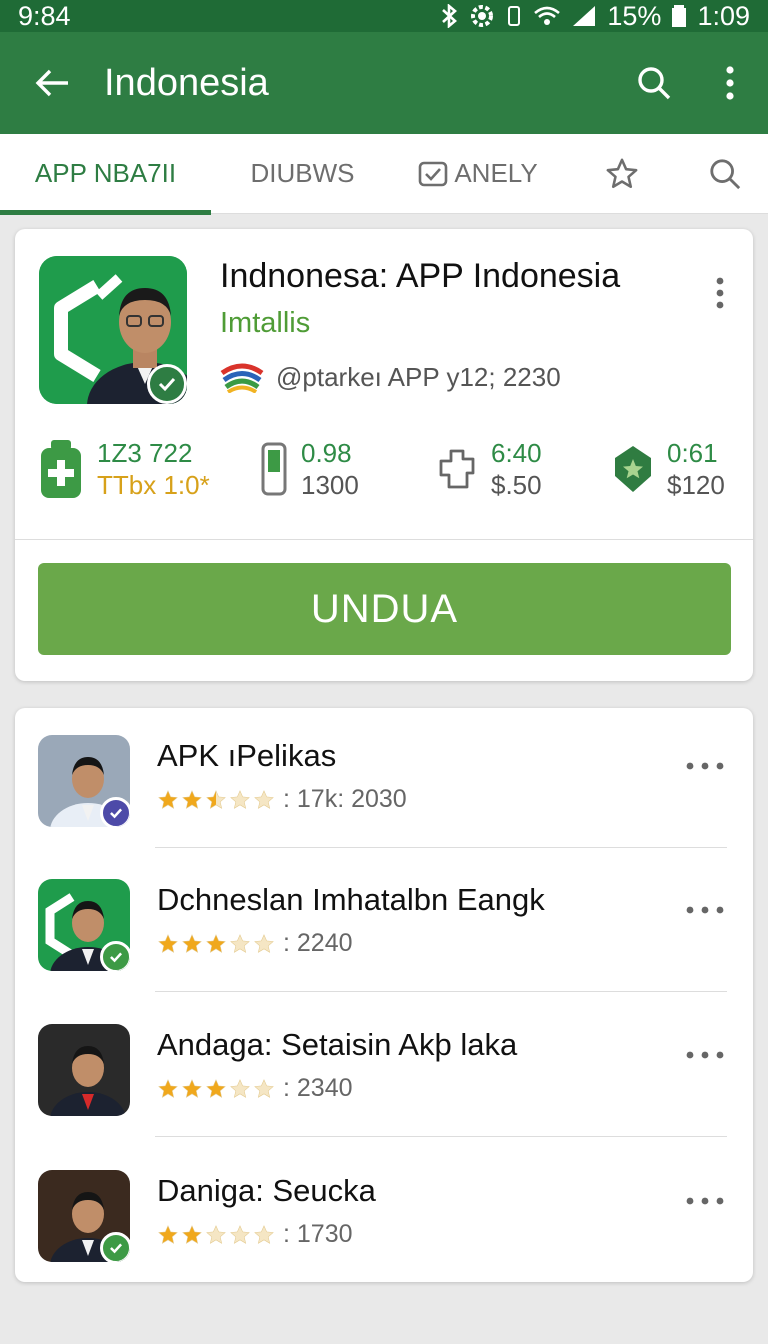  Describe the element at coordinates (384, 1067) in the screenshot. I see `list-item: Andaga: Setaisin Akþ laka : 2340` at that location.